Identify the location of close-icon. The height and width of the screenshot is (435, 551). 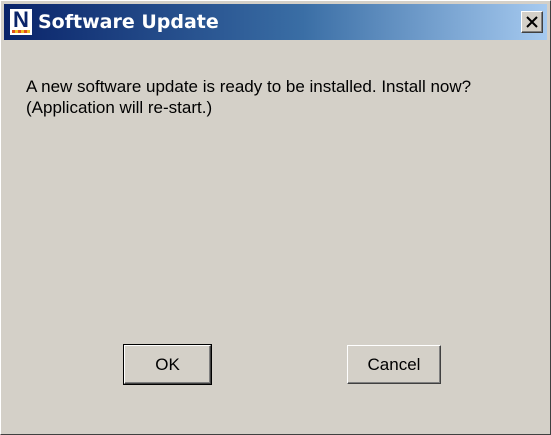
(532, 22).